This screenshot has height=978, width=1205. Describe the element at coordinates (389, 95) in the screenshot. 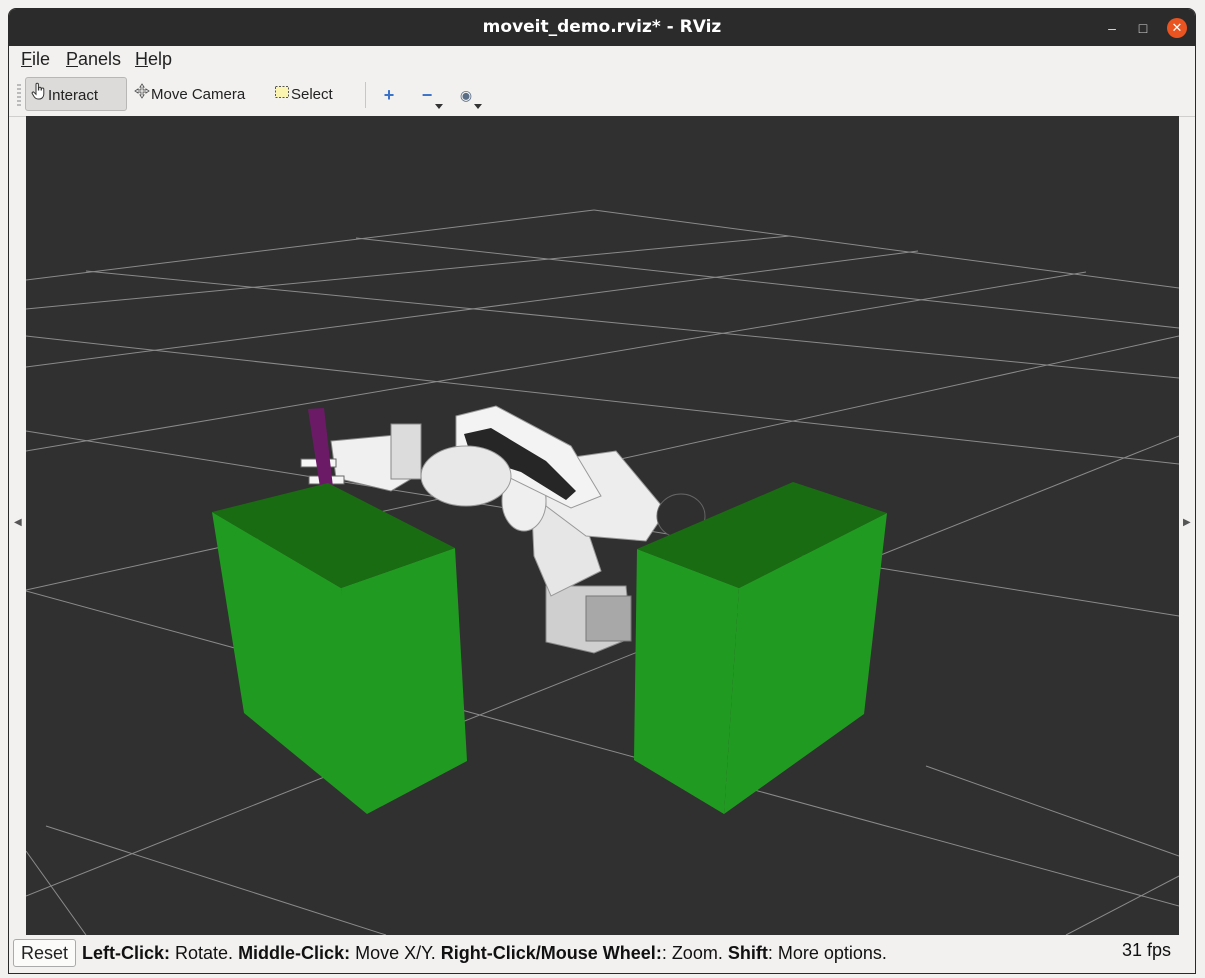

I see `plus-icon: +` at that location.